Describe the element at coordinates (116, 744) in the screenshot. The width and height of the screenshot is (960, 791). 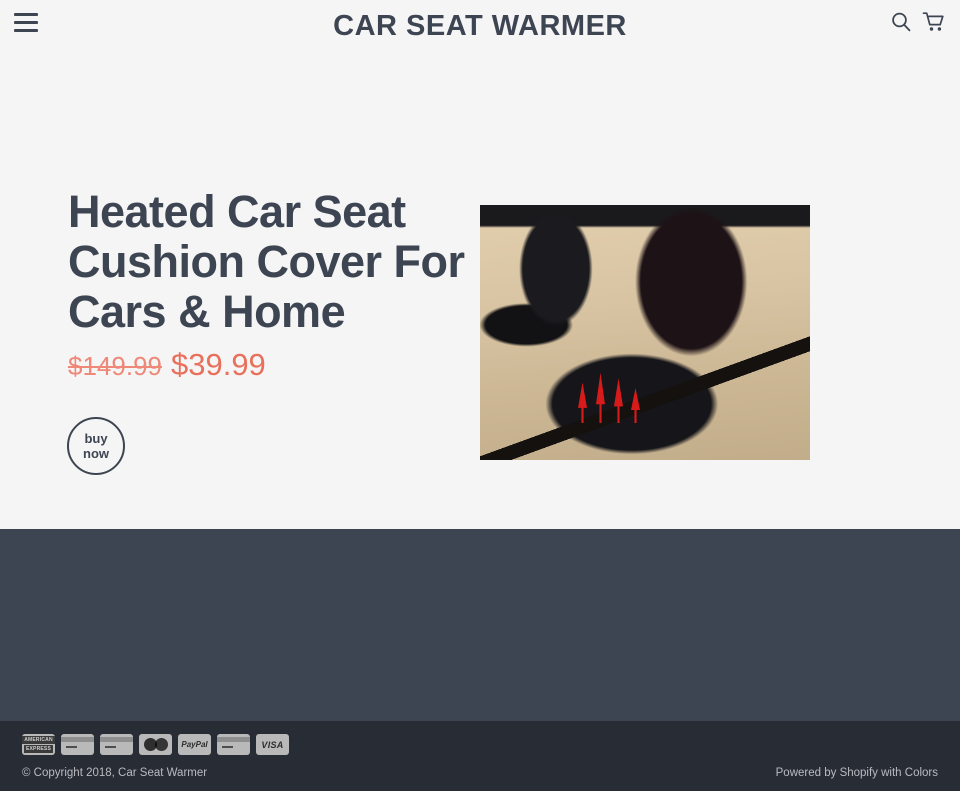
I see `discover-icon` at that location.